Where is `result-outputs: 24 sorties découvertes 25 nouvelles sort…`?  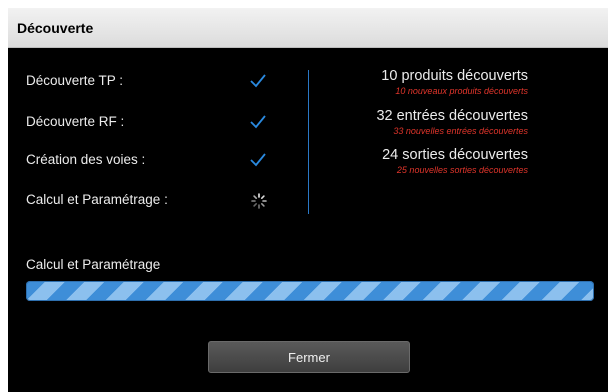
result-outputs: 24 sorties découvertes 25 nouvelles sort… is located at coordinates (455, 161).